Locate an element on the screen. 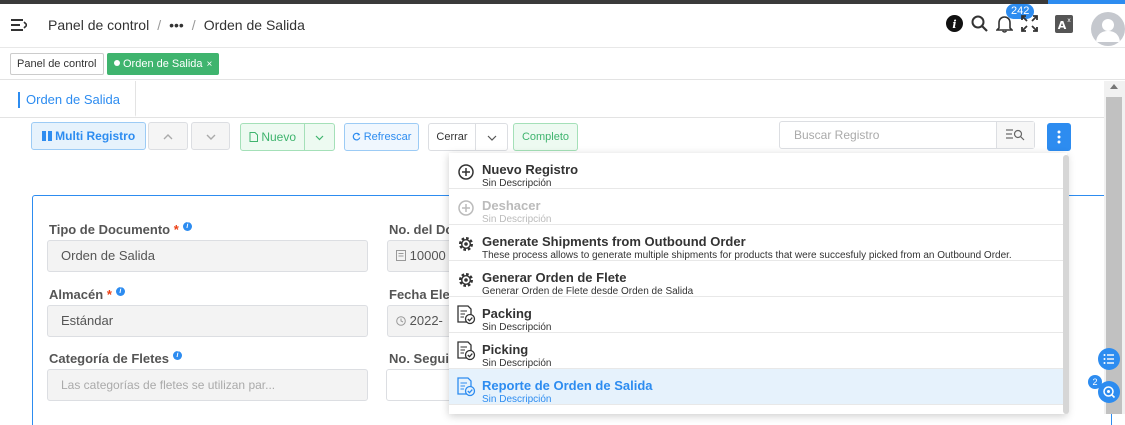 Image resolution: width=1125 pixels, height=425 pixels. tab-label: Orden de Salida is located at coordinates (73, 99).